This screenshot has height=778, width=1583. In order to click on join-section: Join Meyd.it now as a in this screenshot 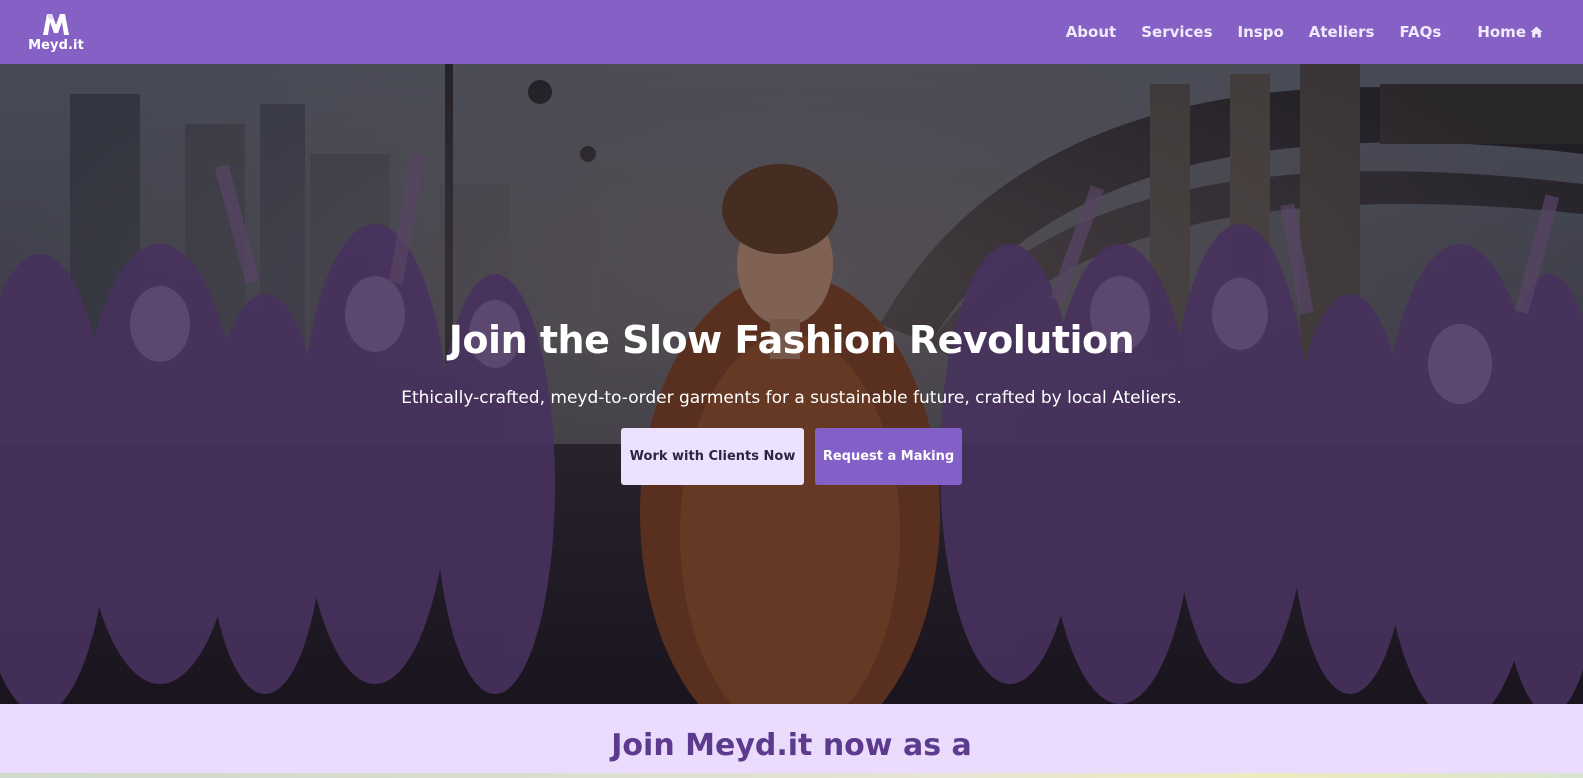, I will do `click(791, 741)`.